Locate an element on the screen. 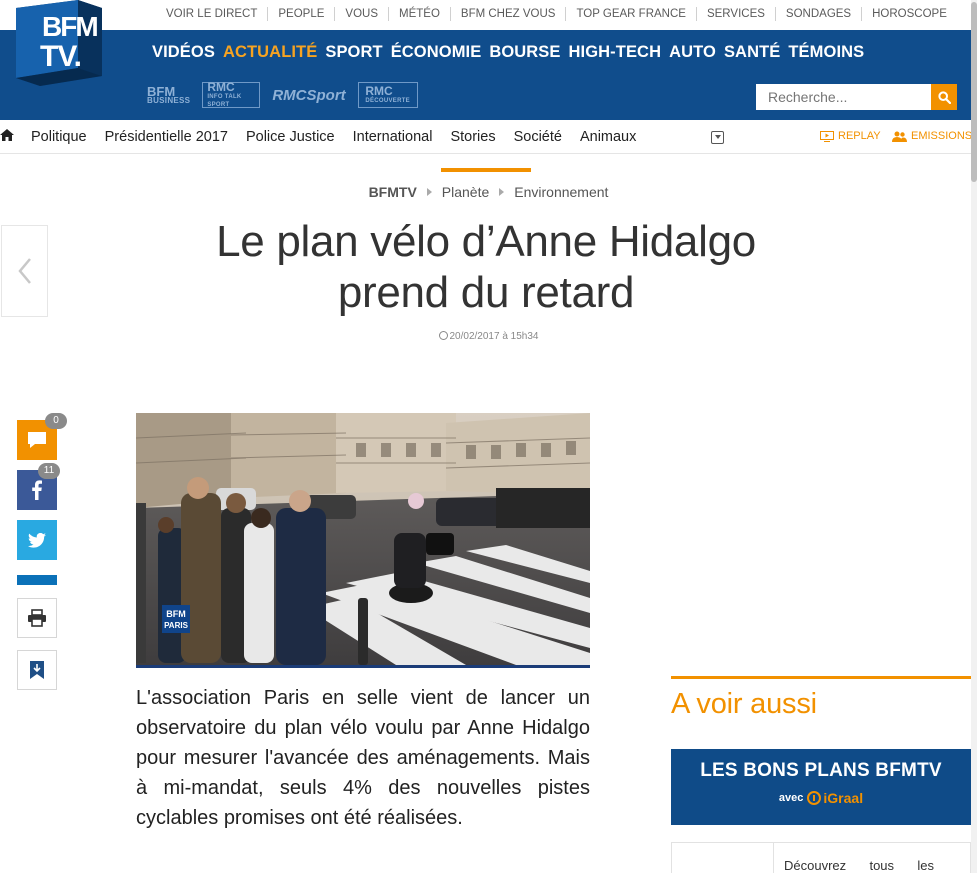  main-nav-videos: VIDÉOS is located at coordinates (183, 52).